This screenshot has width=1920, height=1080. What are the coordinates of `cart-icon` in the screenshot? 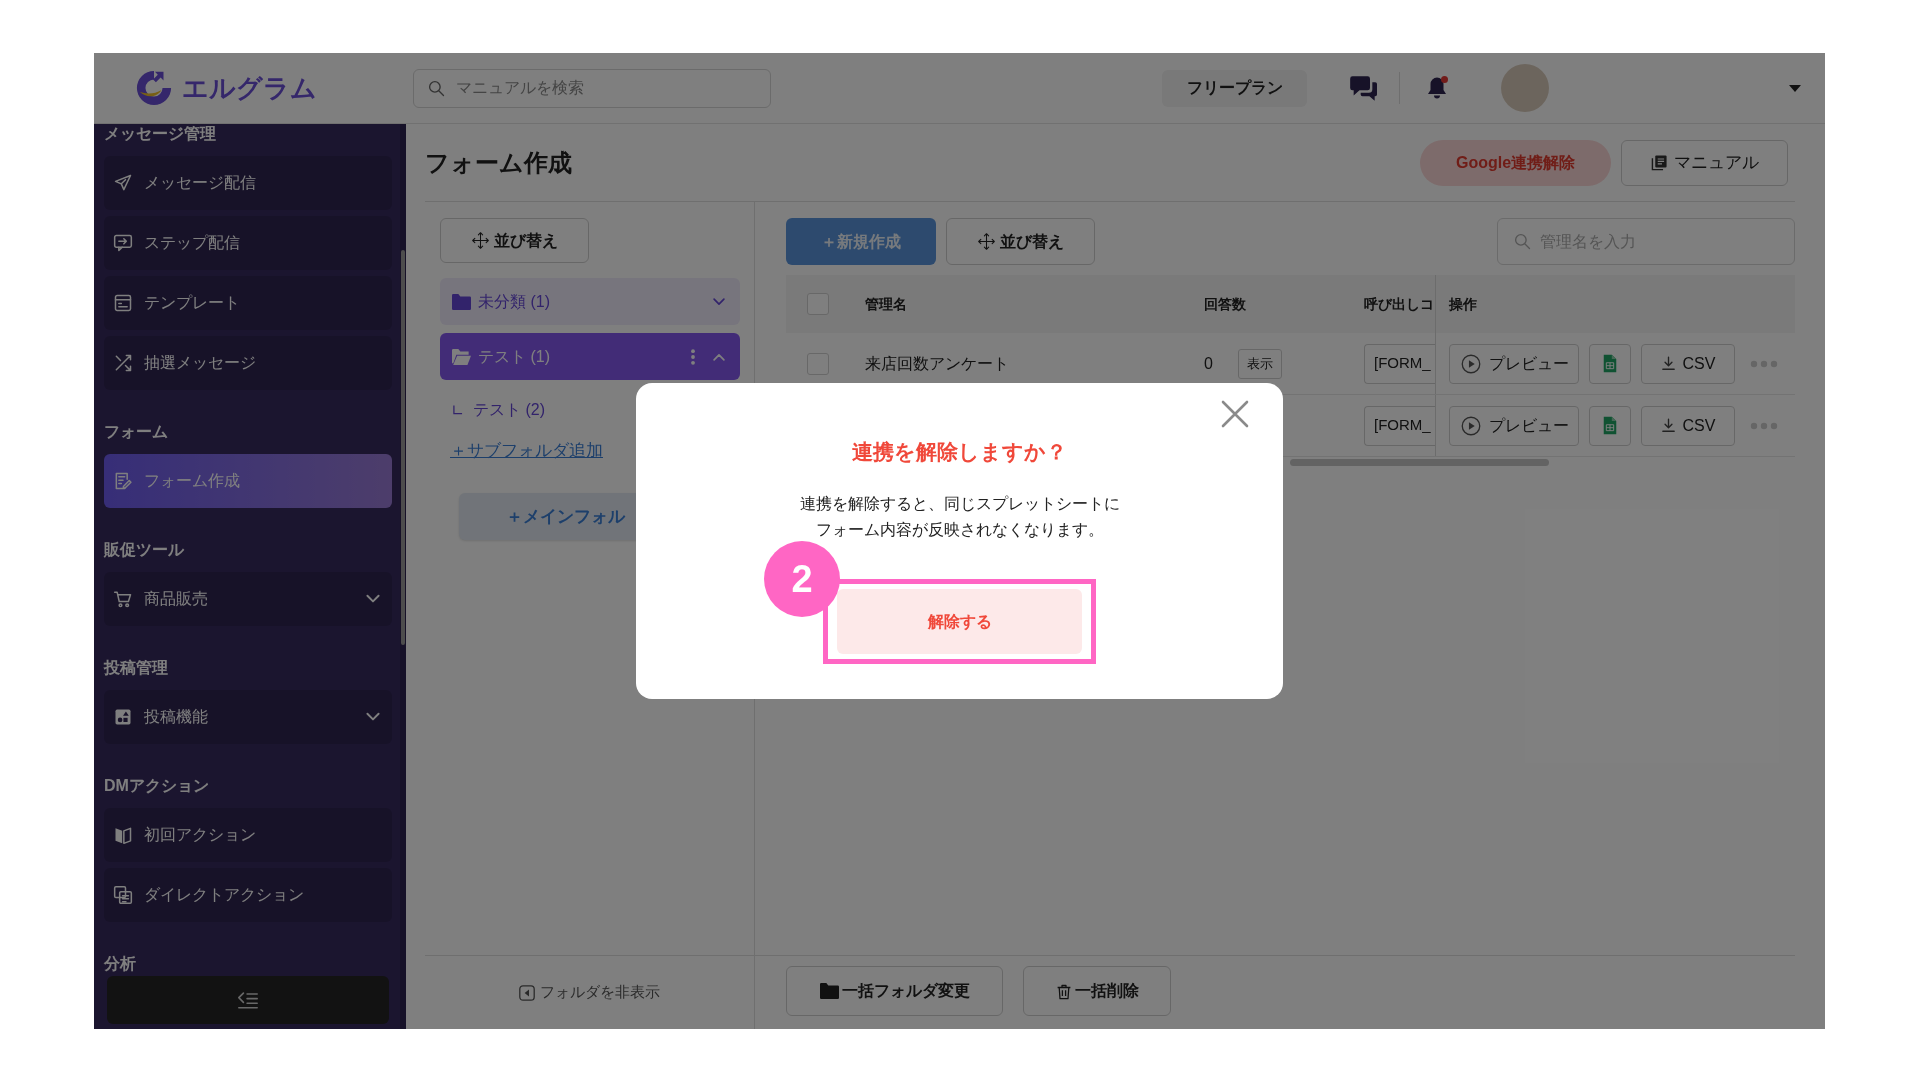 It's located at (123, 599).